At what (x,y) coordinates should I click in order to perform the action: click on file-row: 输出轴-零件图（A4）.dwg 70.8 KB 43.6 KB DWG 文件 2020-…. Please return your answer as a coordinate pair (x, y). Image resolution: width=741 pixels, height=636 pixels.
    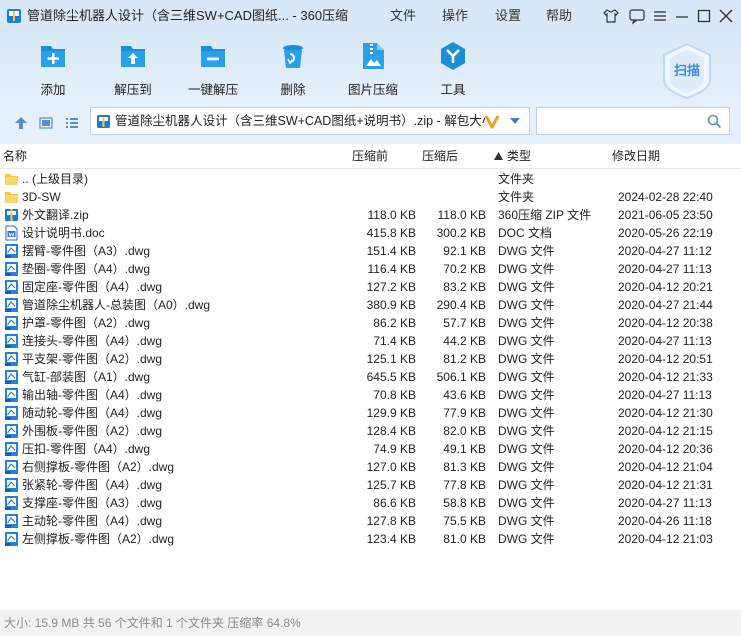
    Looking at the image, I should click on (370, 395).